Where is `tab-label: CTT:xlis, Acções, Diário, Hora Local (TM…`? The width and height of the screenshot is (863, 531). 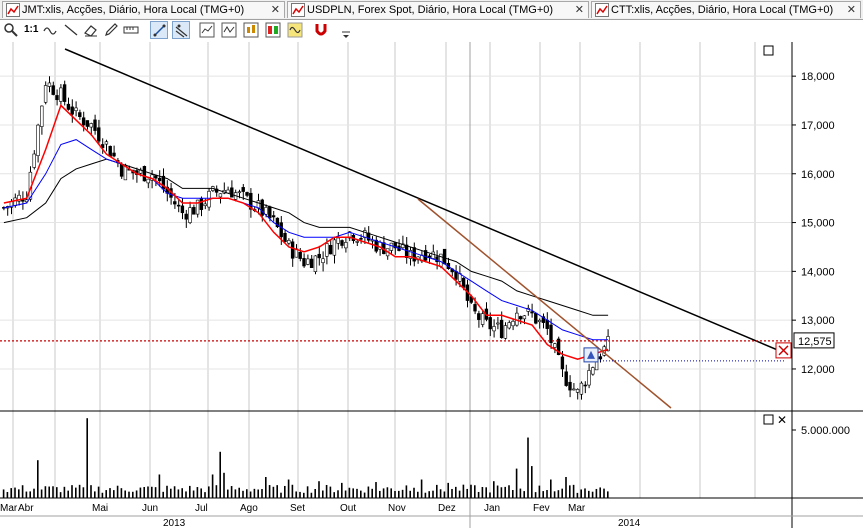 tab-label: CTT:xlis, Acções, Diário, Hora Local (TM… is located at coordinates (722, 10).